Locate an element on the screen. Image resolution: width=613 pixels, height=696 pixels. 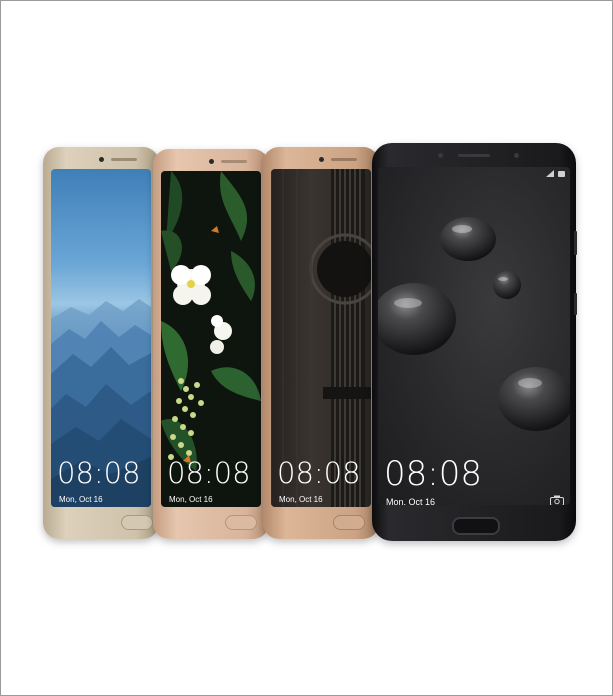
sensor is located at coordinates (516, 155).